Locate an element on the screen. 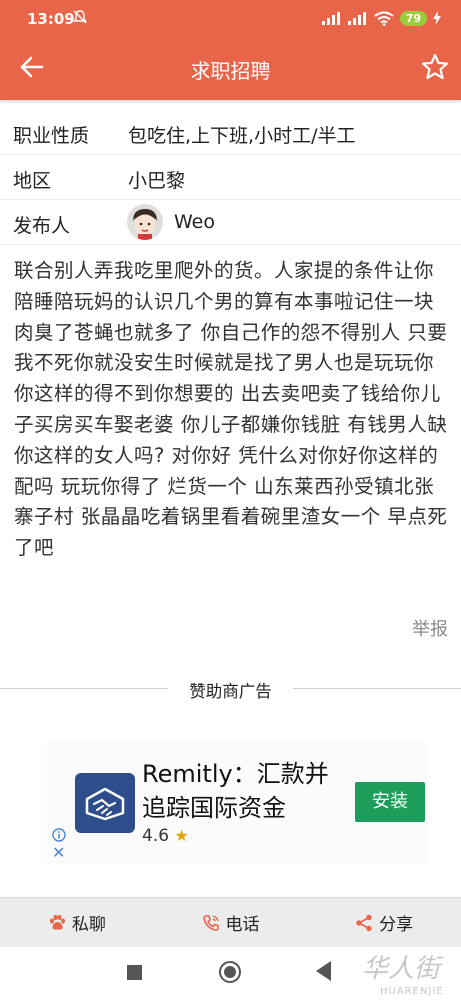 The width and height of the screenshot is (461, 1000). star-icon: ★ is located at coordinates (181, 835).